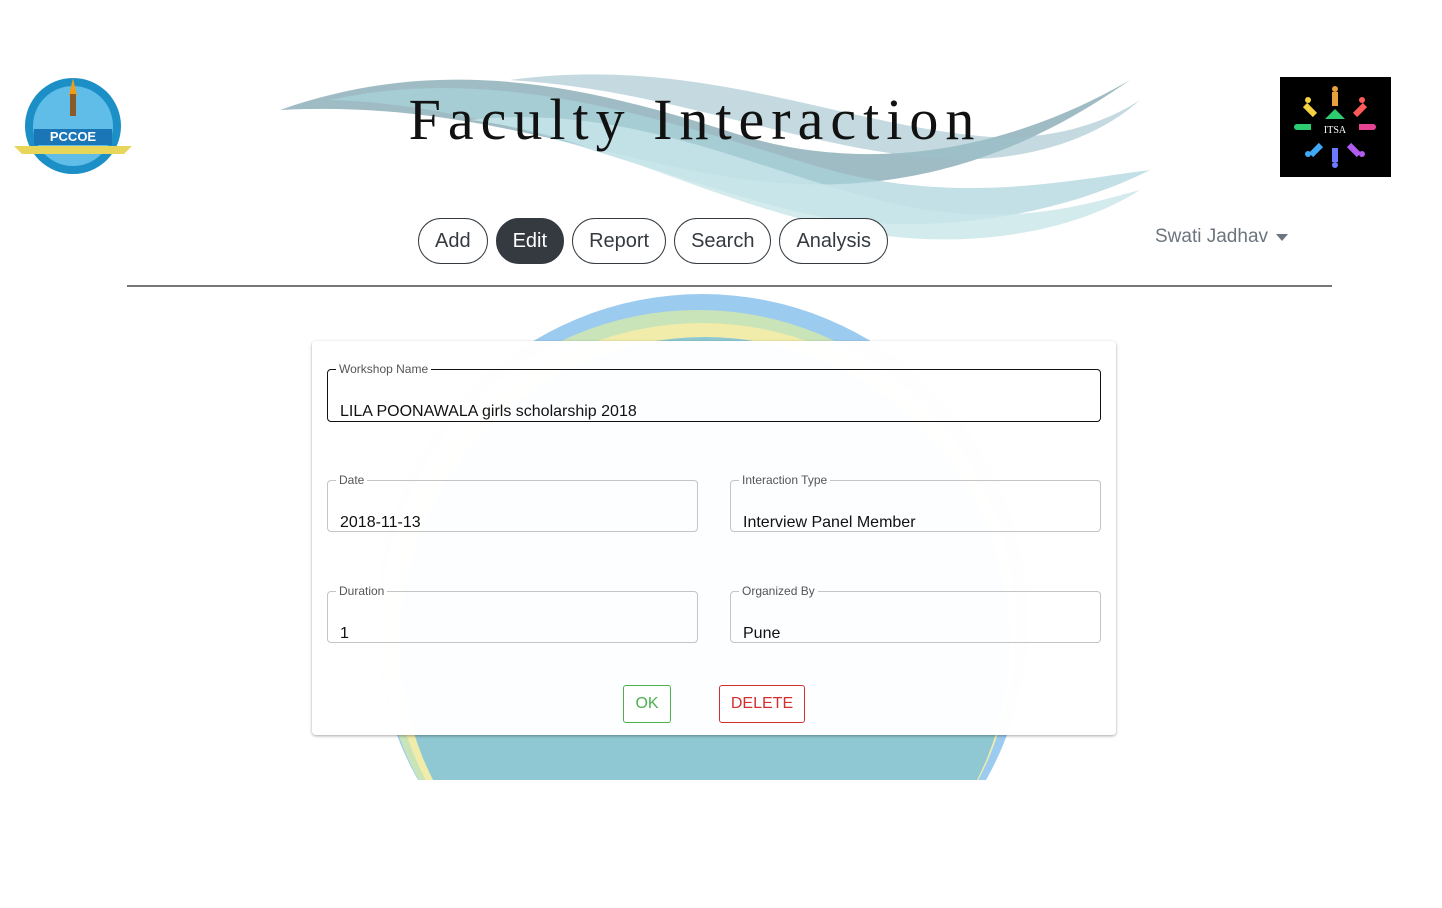 The image size is (1442, 908). I want to click on background-fade, so click(721, 844).